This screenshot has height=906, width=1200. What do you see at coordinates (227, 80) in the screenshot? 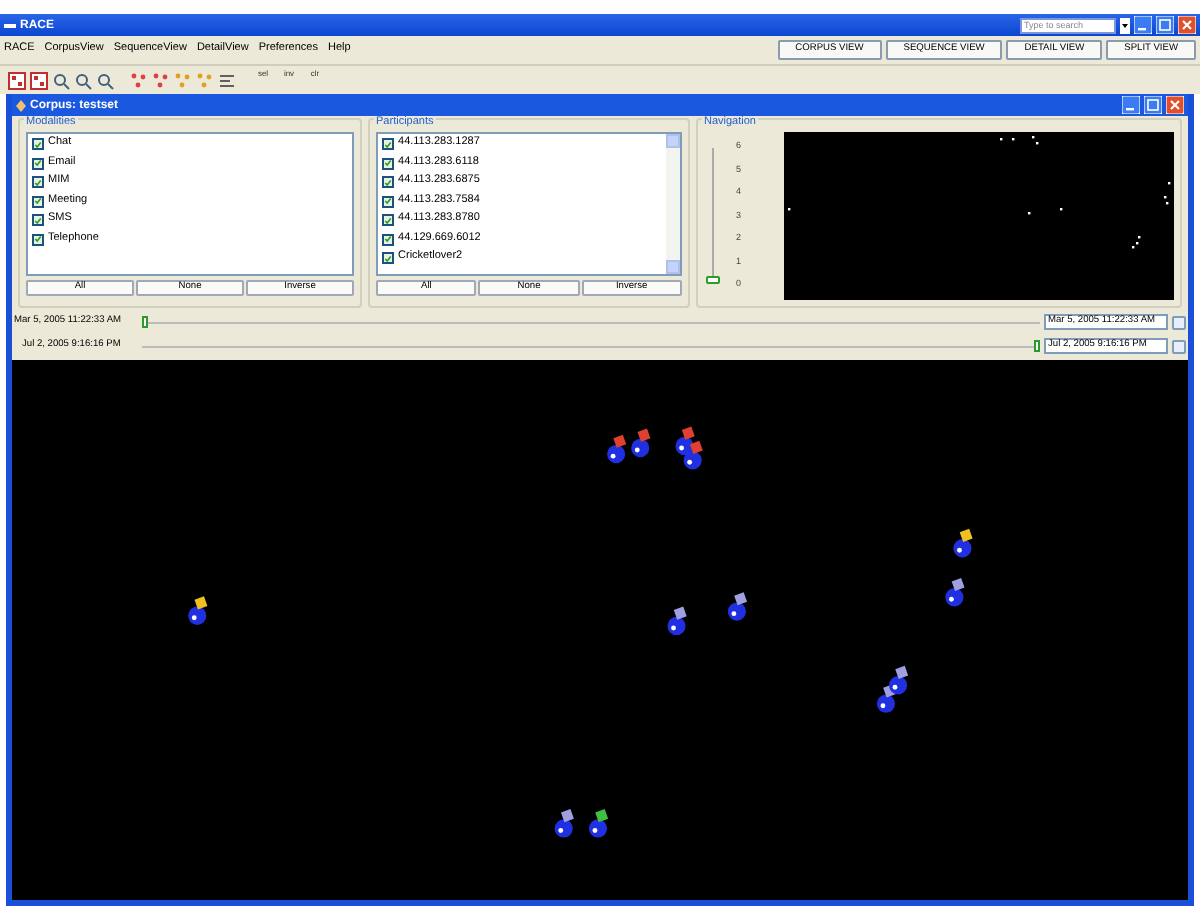
I see `lines-icon` at bounding box center [227, 80].